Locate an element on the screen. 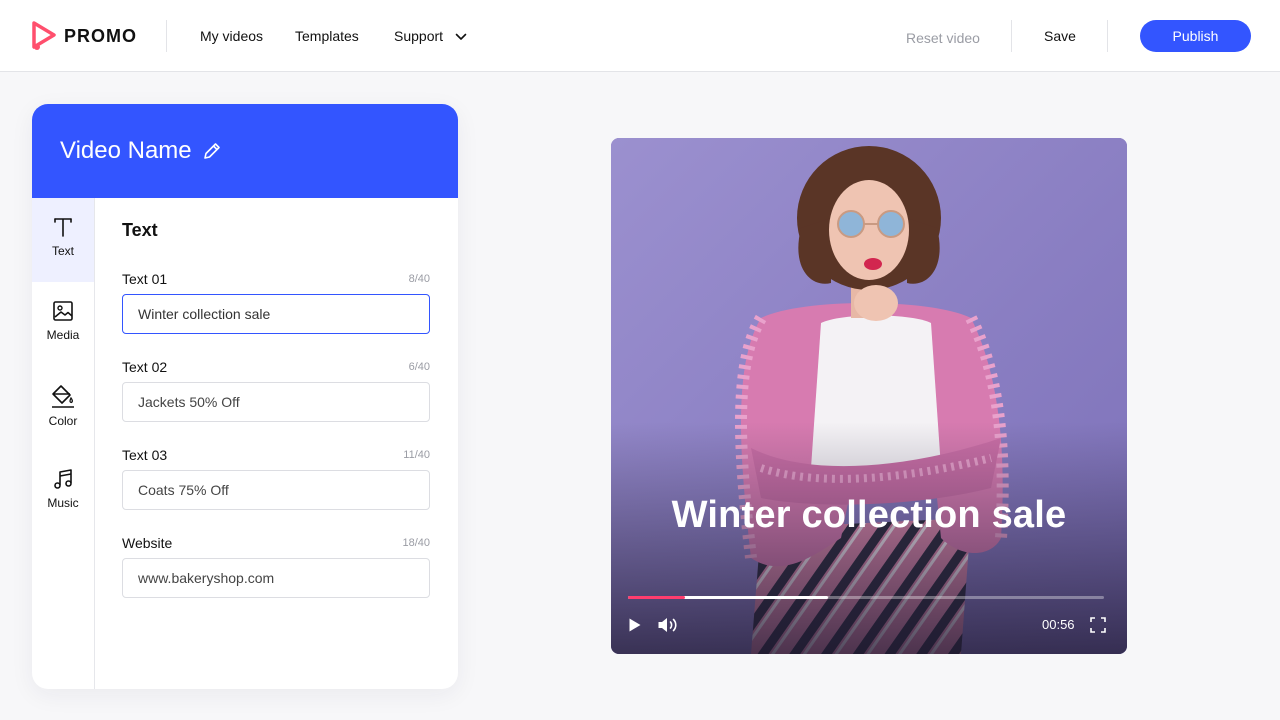 The width and height of the screenshot is (1280, 720). rail-label: Music is located at coordinates (63, 503).